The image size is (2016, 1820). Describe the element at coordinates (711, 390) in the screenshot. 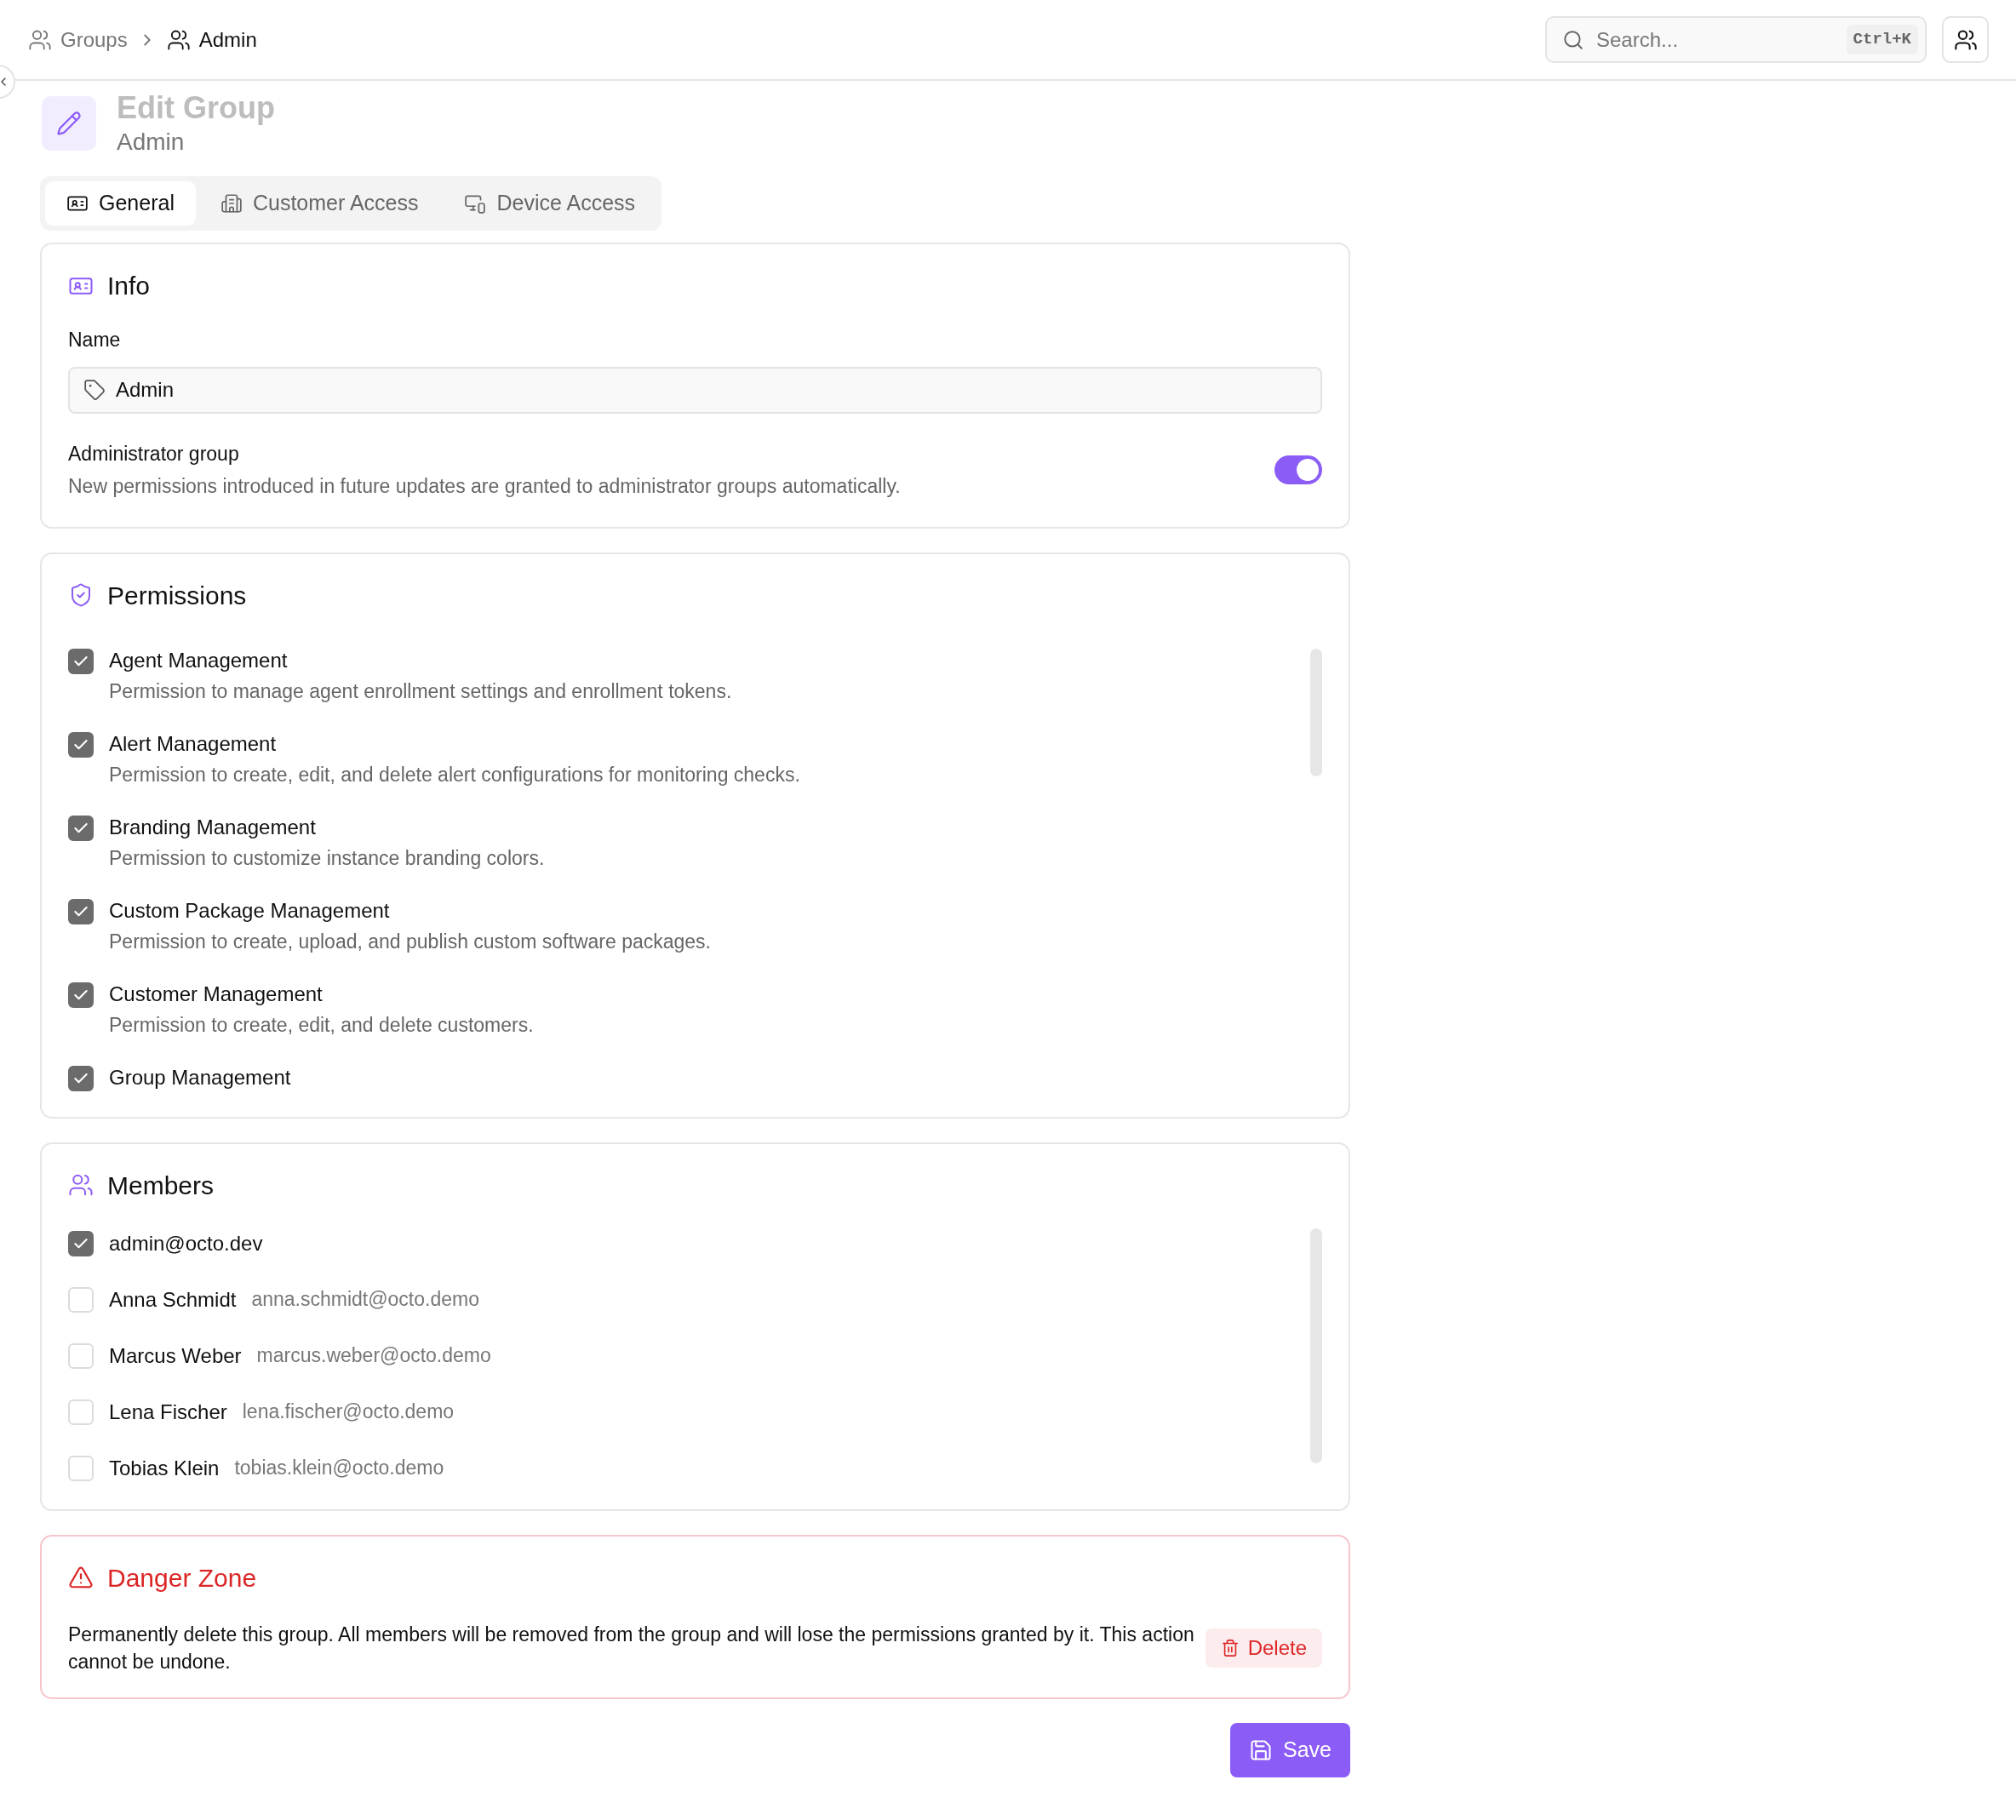

I see `name-input: Admin` at that location.